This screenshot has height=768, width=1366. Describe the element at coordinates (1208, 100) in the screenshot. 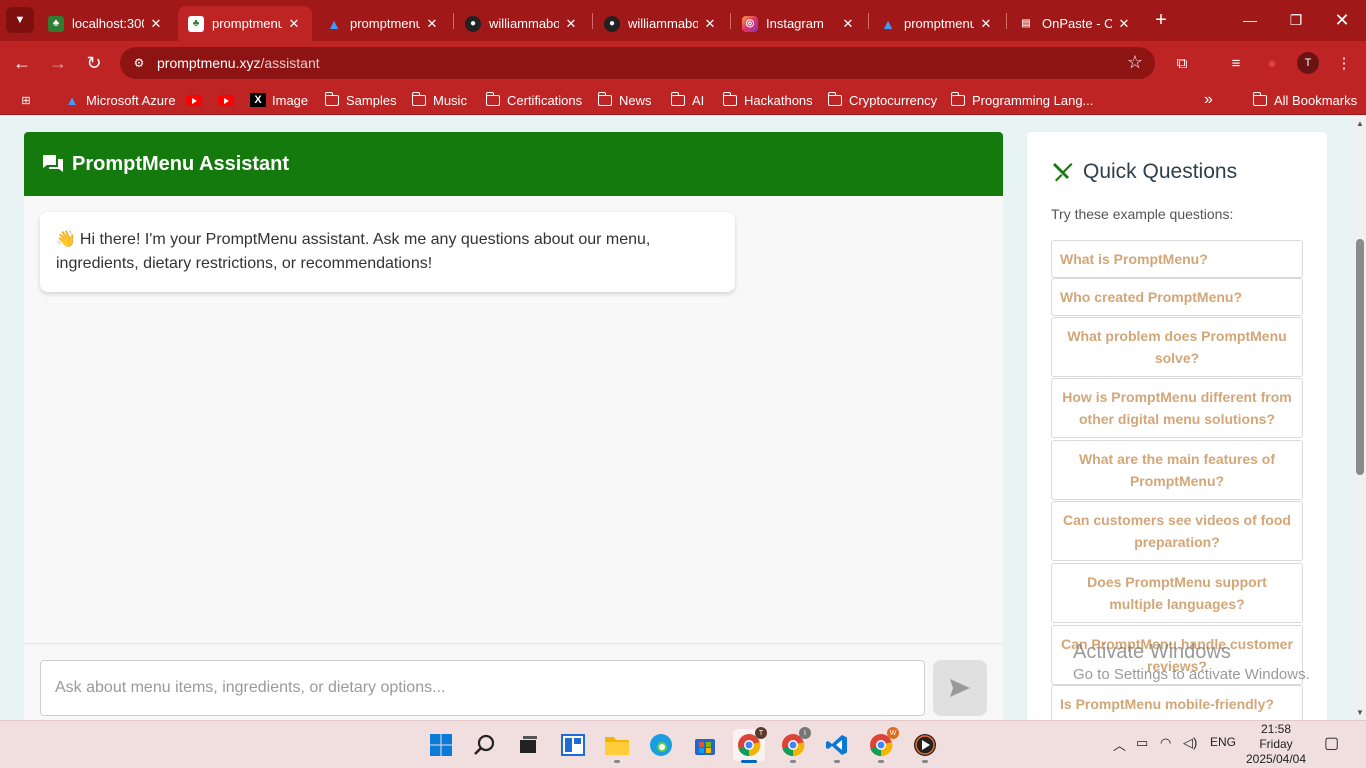

I see `bookmarks-overflow-button: »` at that location.